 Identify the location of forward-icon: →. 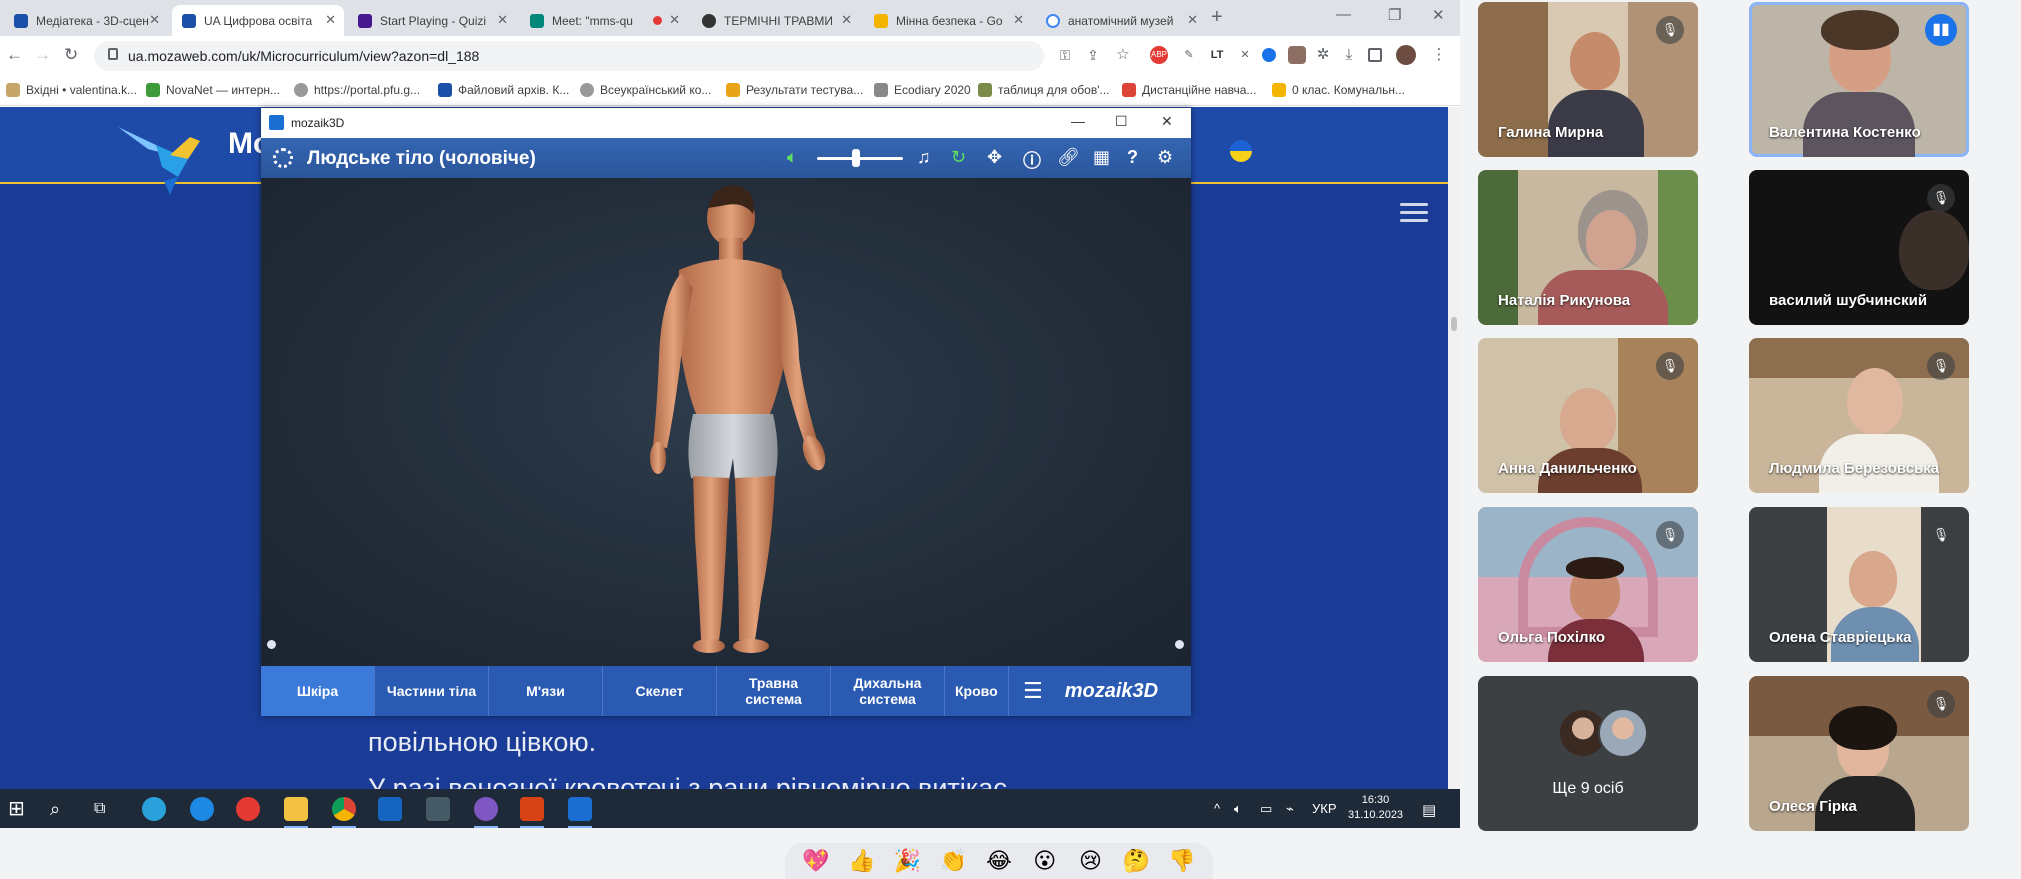
(42, 55).